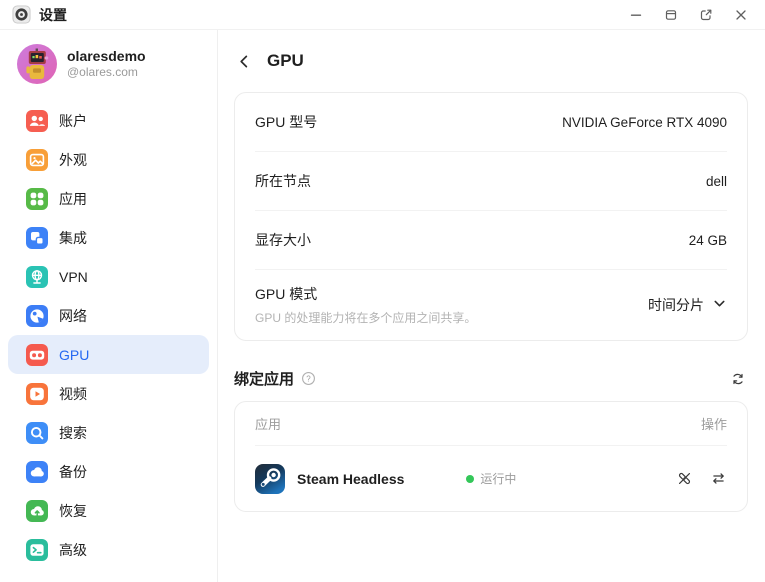  I want to click on page-title: GPU, so click(285, 60).